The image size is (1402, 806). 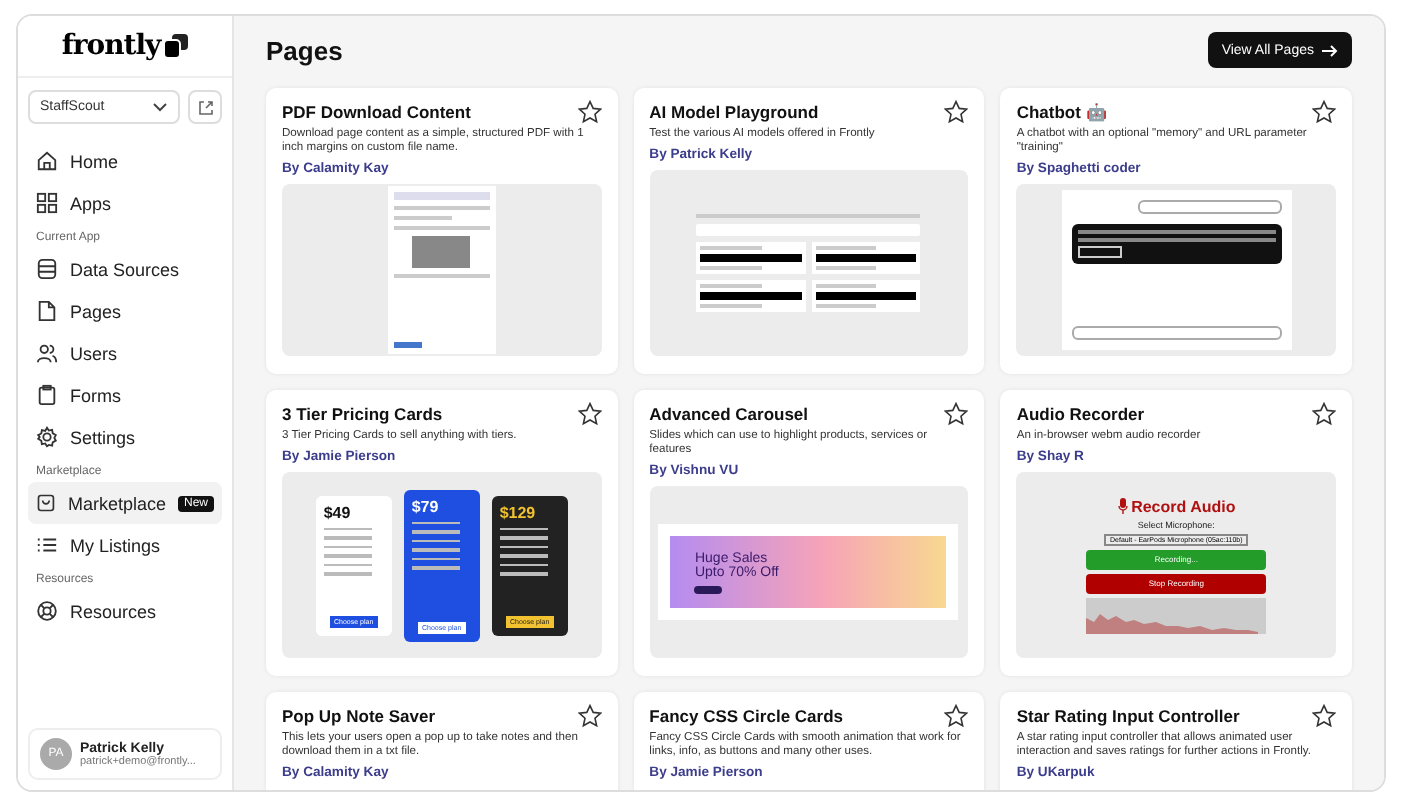 What do you see at coordinates (47, 161) in the screenshot?
I see `home-icon` at bounding box center [47, 161].